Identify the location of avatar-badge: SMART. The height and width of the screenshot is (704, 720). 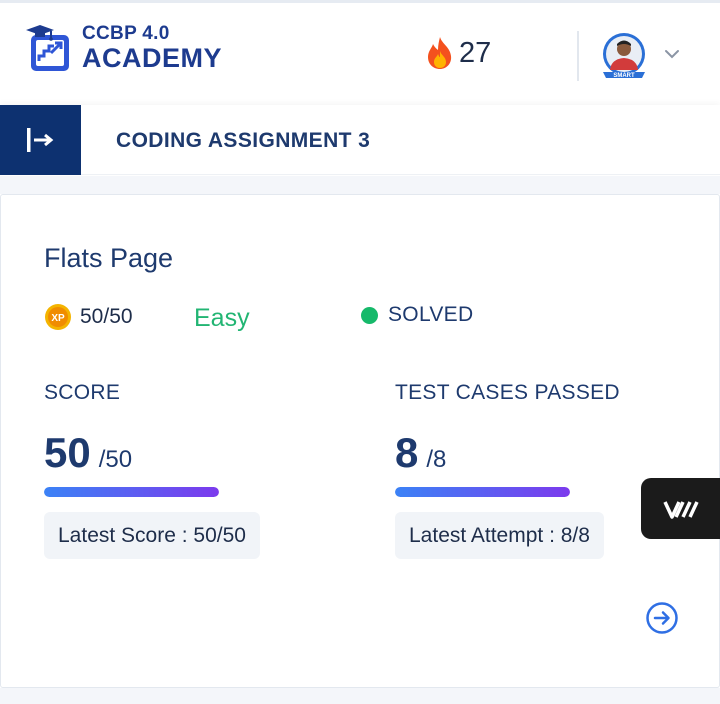
(624, 76).